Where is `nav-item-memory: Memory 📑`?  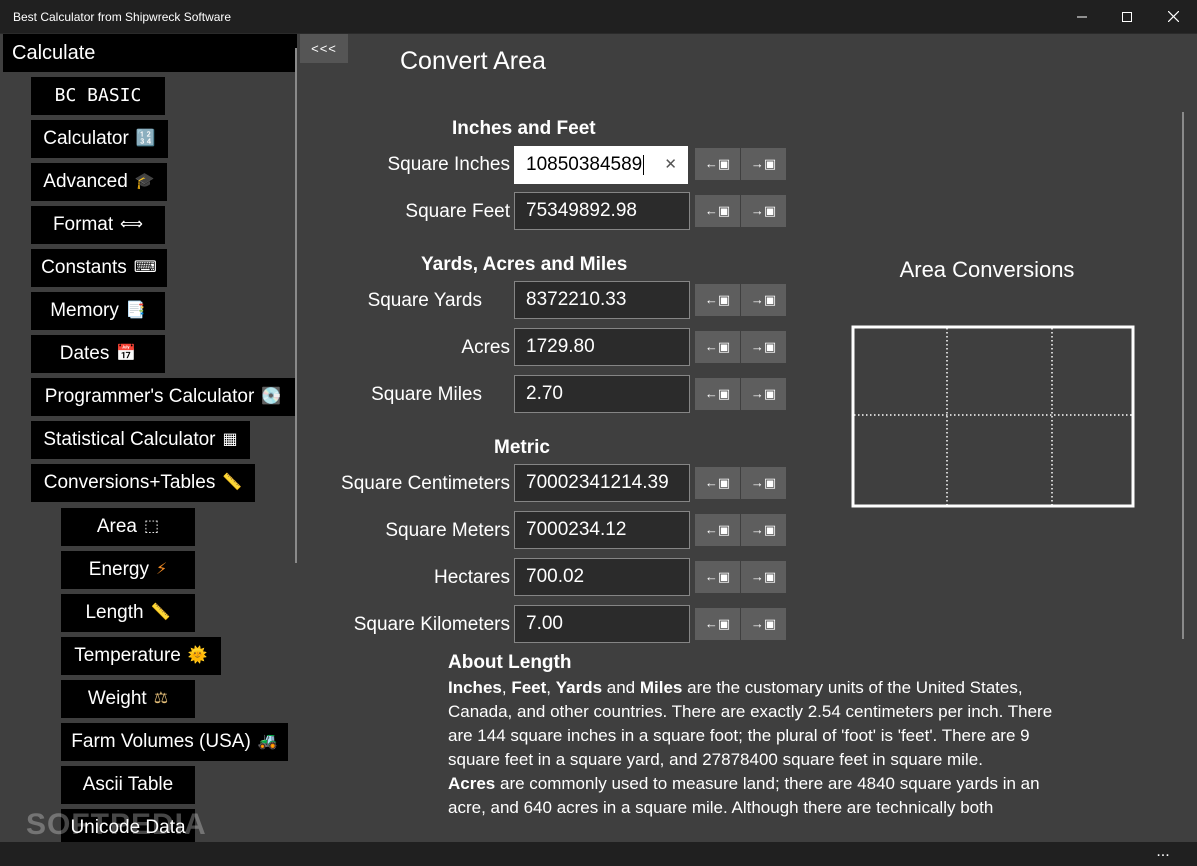 nav-item-memory: Memory 📑 is located at coordinates (98, 311).